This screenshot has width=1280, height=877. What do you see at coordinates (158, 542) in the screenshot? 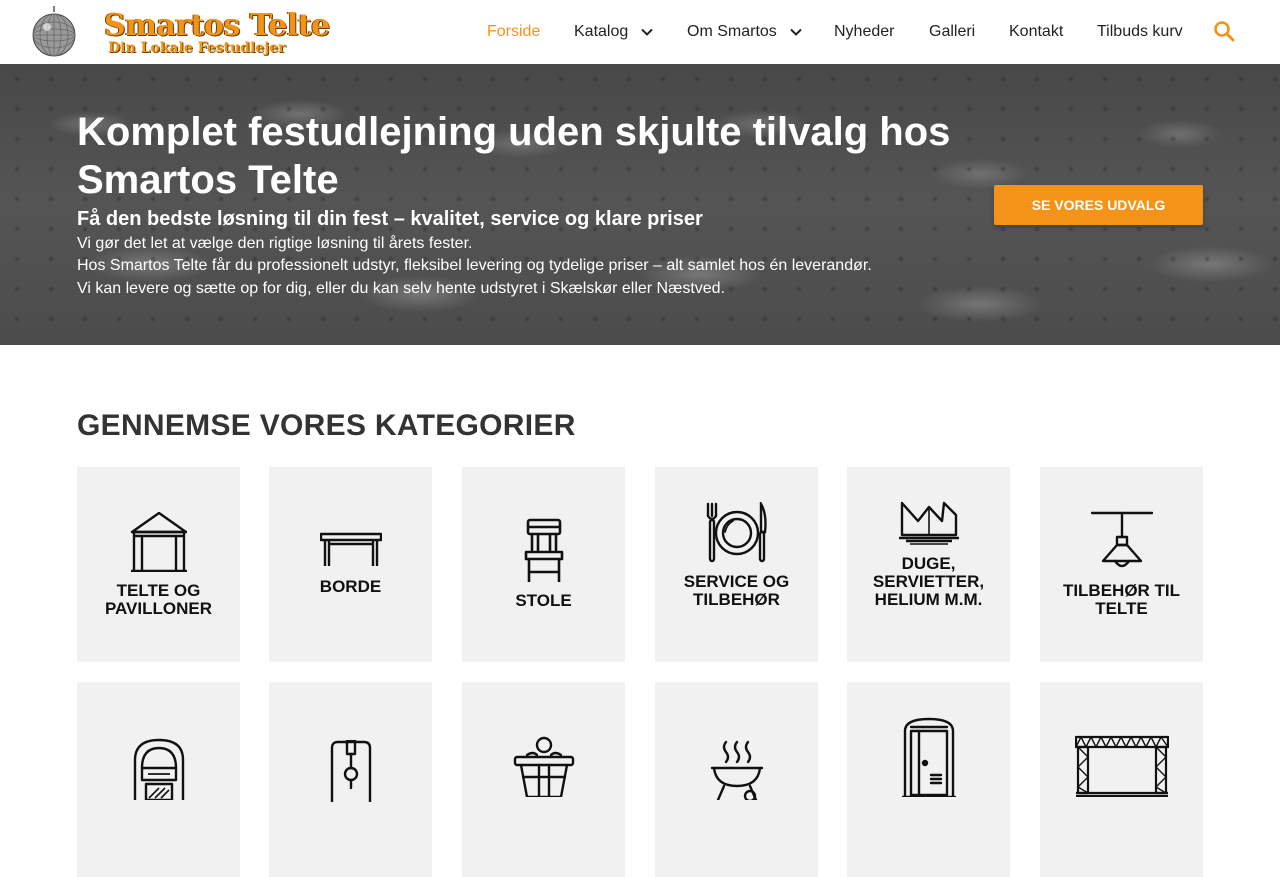
I see `tent-icon` at bounding box center [158, 542].